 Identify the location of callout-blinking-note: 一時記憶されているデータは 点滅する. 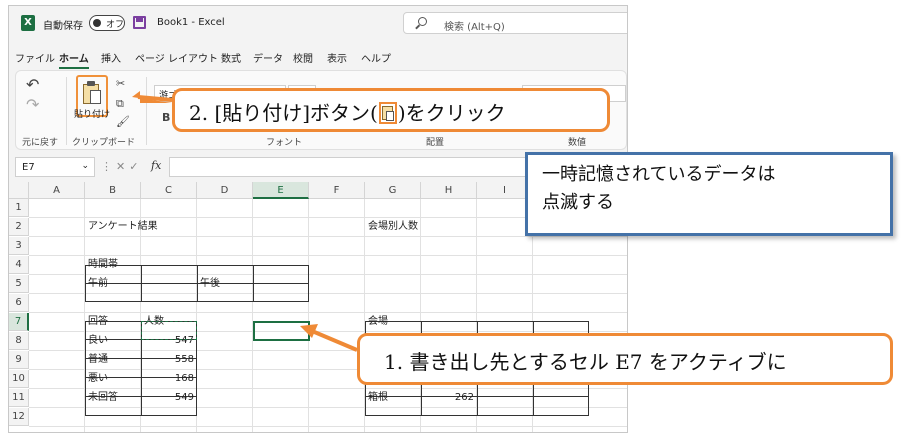
(709, 194).